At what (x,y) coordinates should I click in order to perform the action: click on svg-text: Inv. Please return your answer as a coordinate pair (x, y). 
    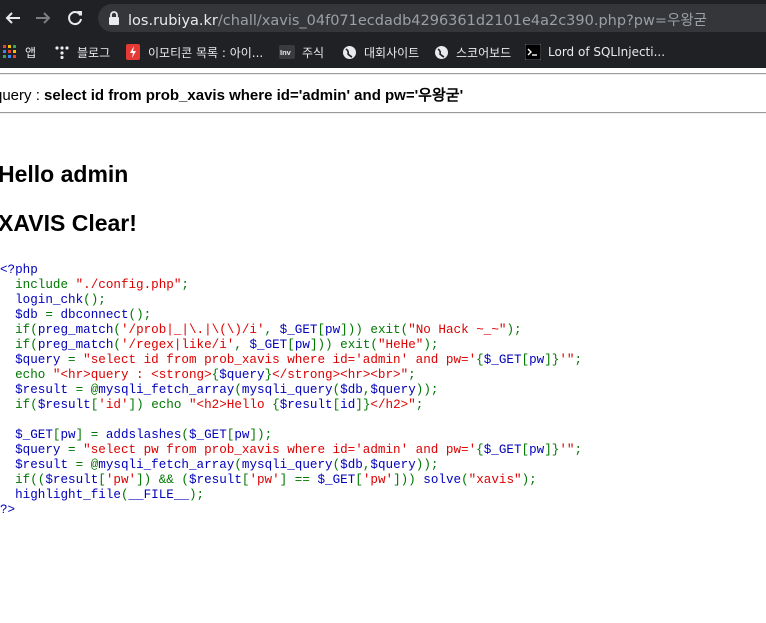
    Looking at the image, I should click on (286, 52).